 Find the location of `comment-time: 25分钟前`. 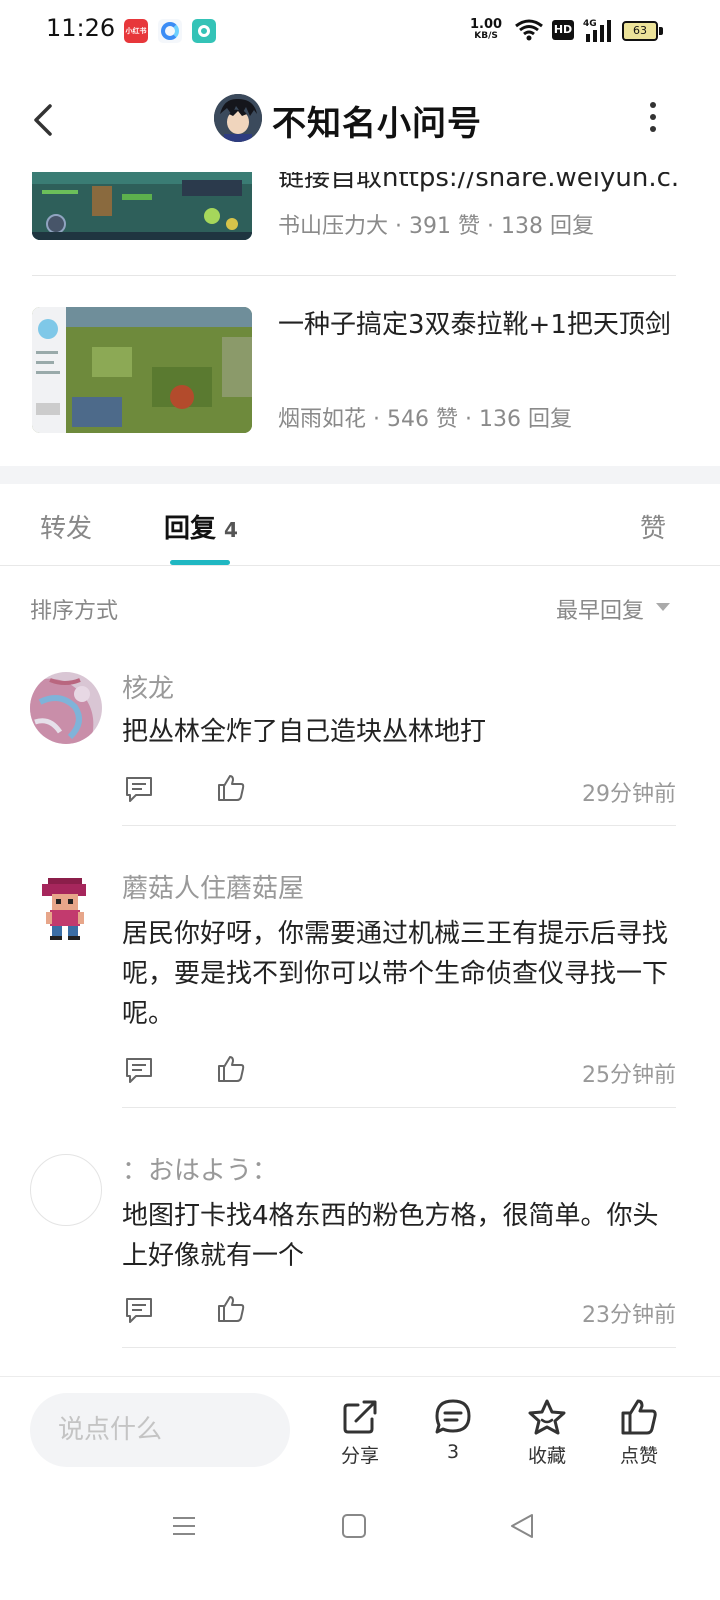

comment-time: 25分钟前 is located at coordinates (629, 1075).